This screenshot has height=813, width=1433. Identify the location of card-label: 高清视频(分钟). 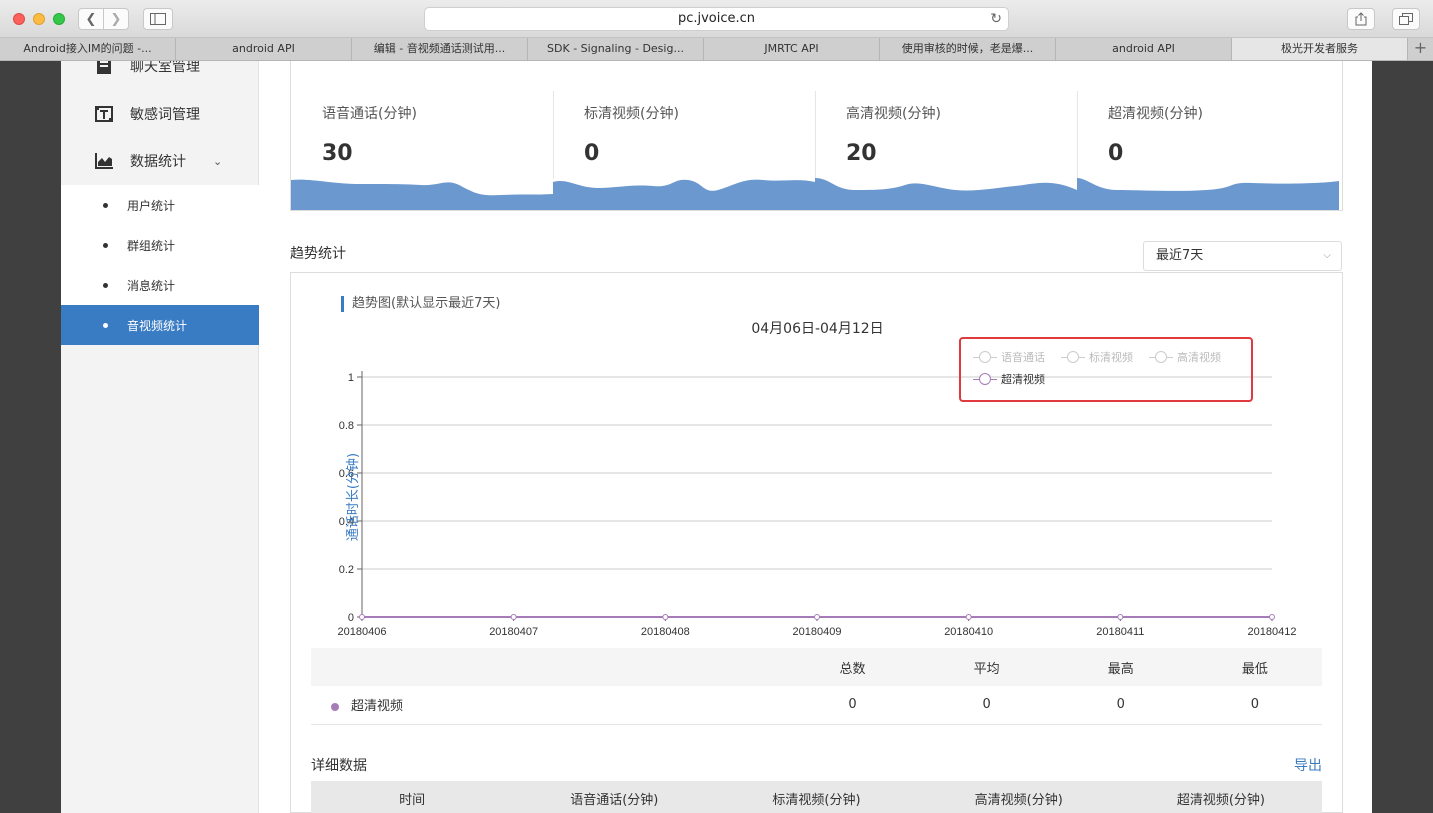
(893, 114).